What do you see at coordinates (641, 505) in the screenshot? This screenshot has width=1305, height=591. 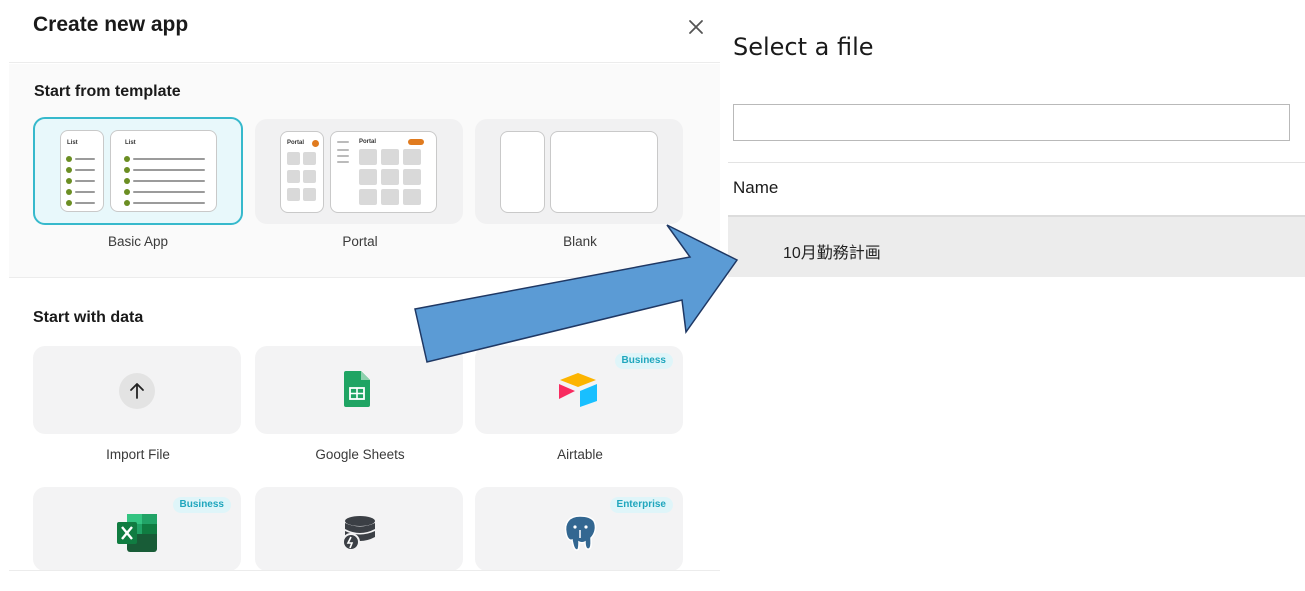 I see `enterprise-badge: Enterprise` at bounding box center [641, 505].